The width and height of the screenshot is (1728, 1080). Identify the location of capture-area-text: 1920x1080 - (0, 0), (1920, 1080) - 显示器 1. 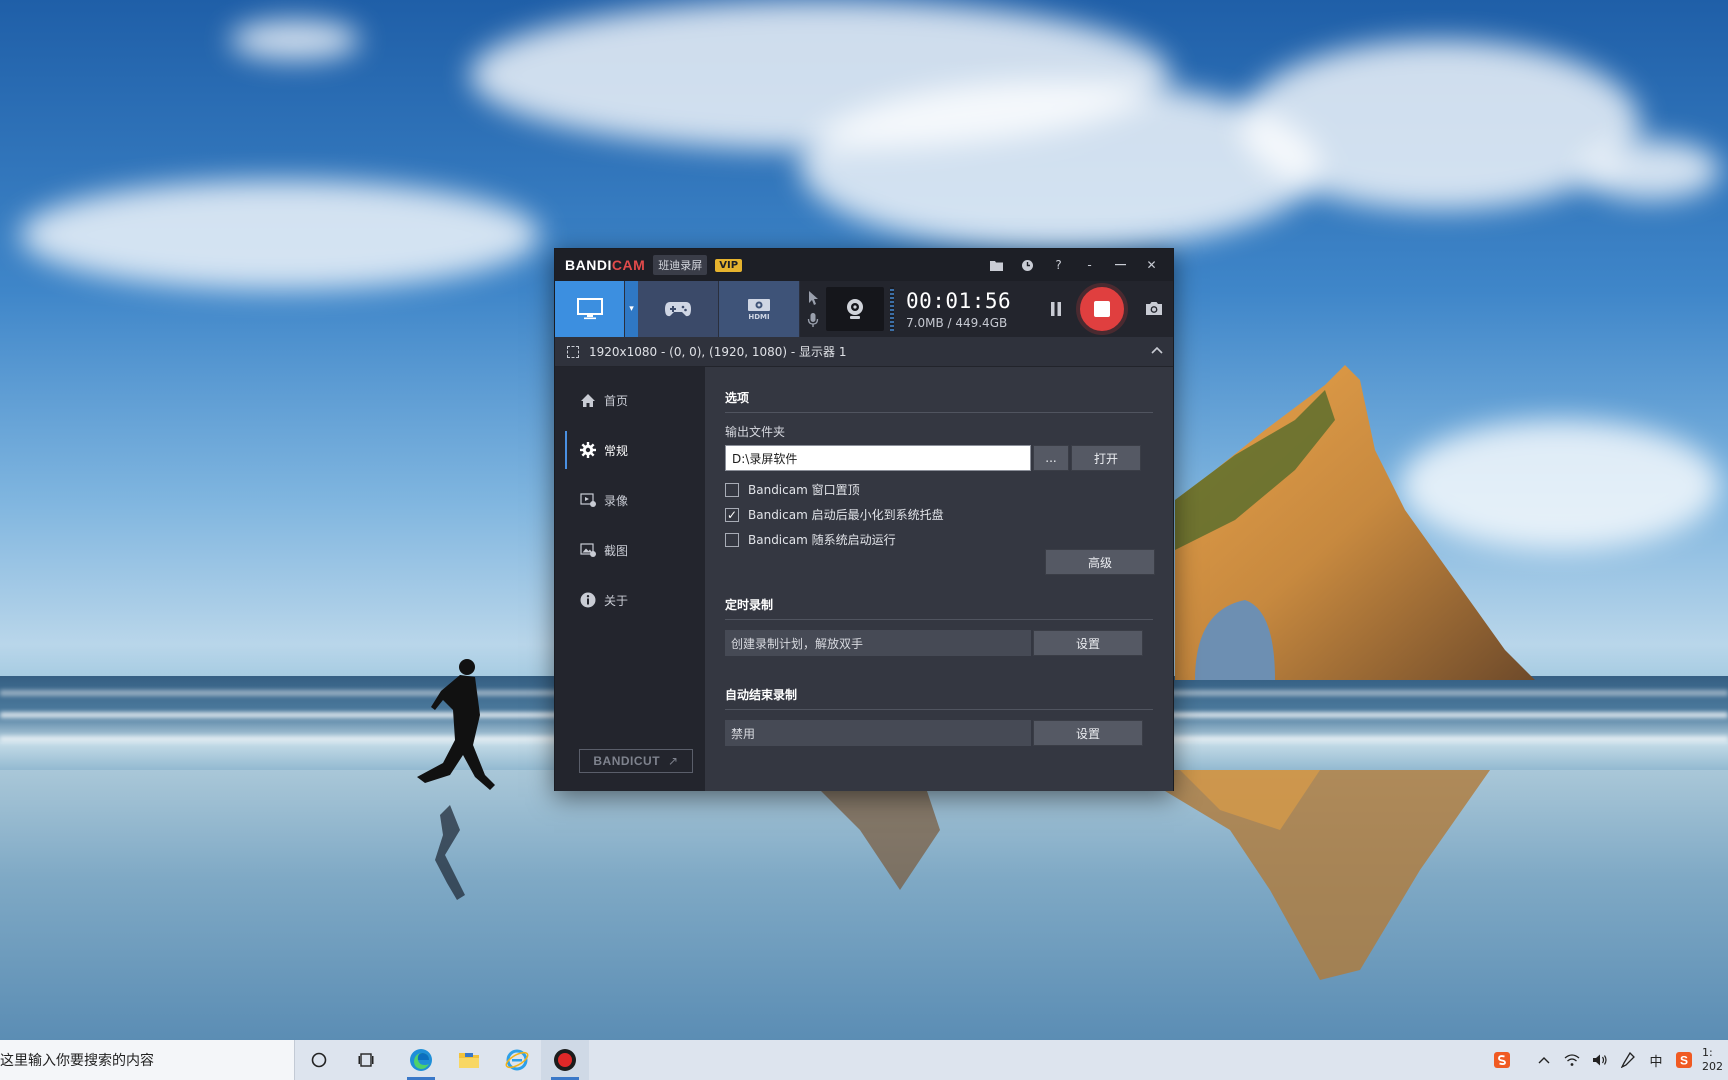
(718, 352).